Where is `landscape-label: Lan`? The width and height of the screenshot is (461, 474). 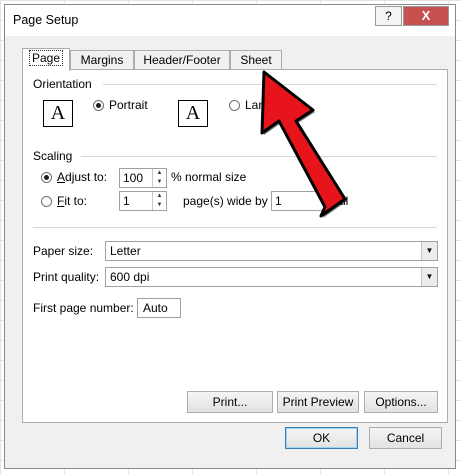
landscape-label: Lan is located at coordinates (255, 105).